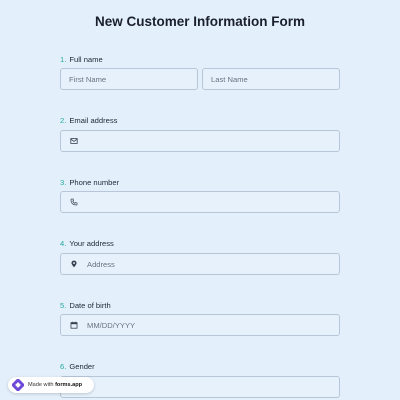 The width and height of the screenshot is (400, 400). I want to click on question-number: 3., so click(63, 182).